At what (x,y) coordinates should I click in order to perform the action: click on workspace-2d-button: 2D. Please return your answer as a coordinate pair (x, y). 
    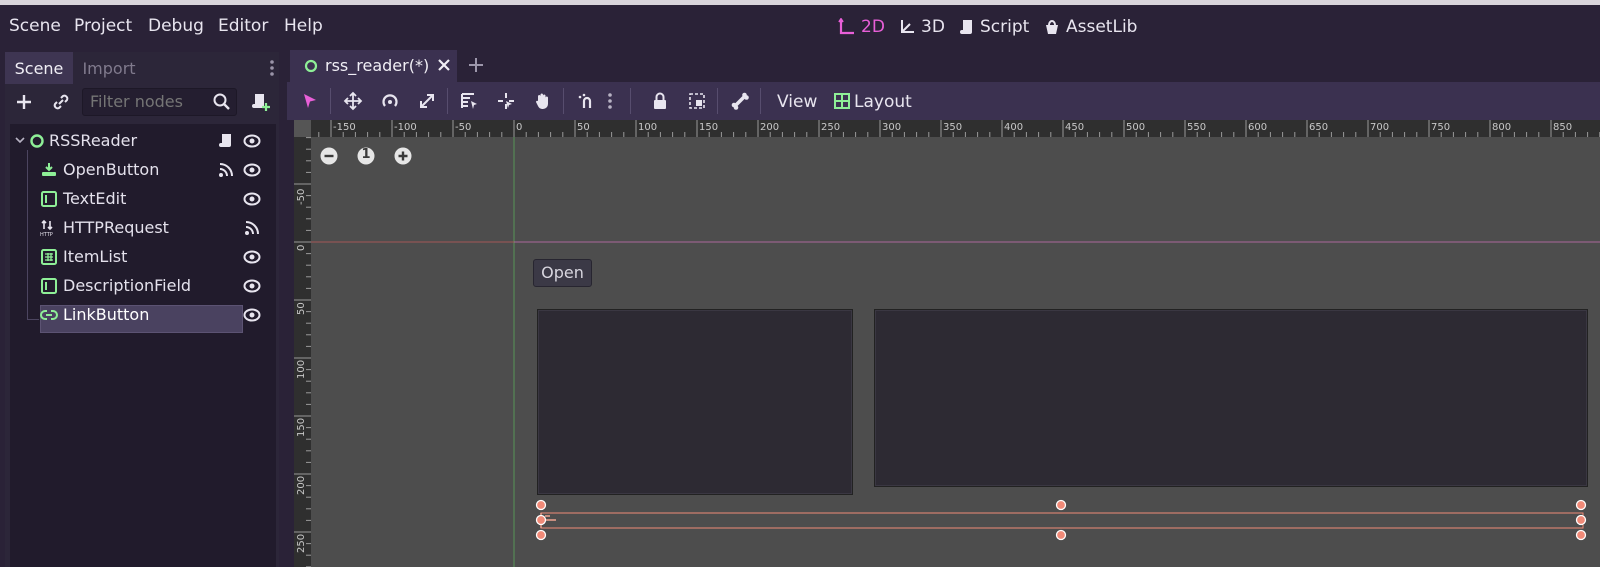
    Looking at the image, I should click on (861, 27).